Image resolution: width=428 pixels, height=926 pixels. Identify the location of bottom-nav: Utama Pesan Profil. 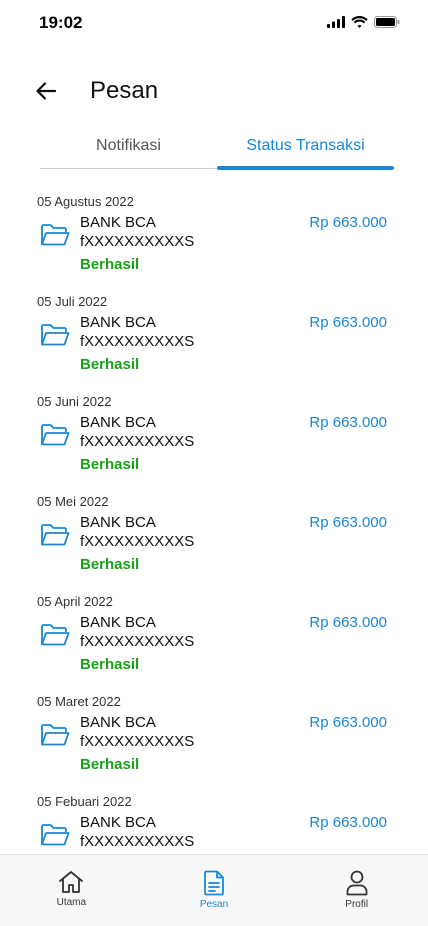
(214, 890).